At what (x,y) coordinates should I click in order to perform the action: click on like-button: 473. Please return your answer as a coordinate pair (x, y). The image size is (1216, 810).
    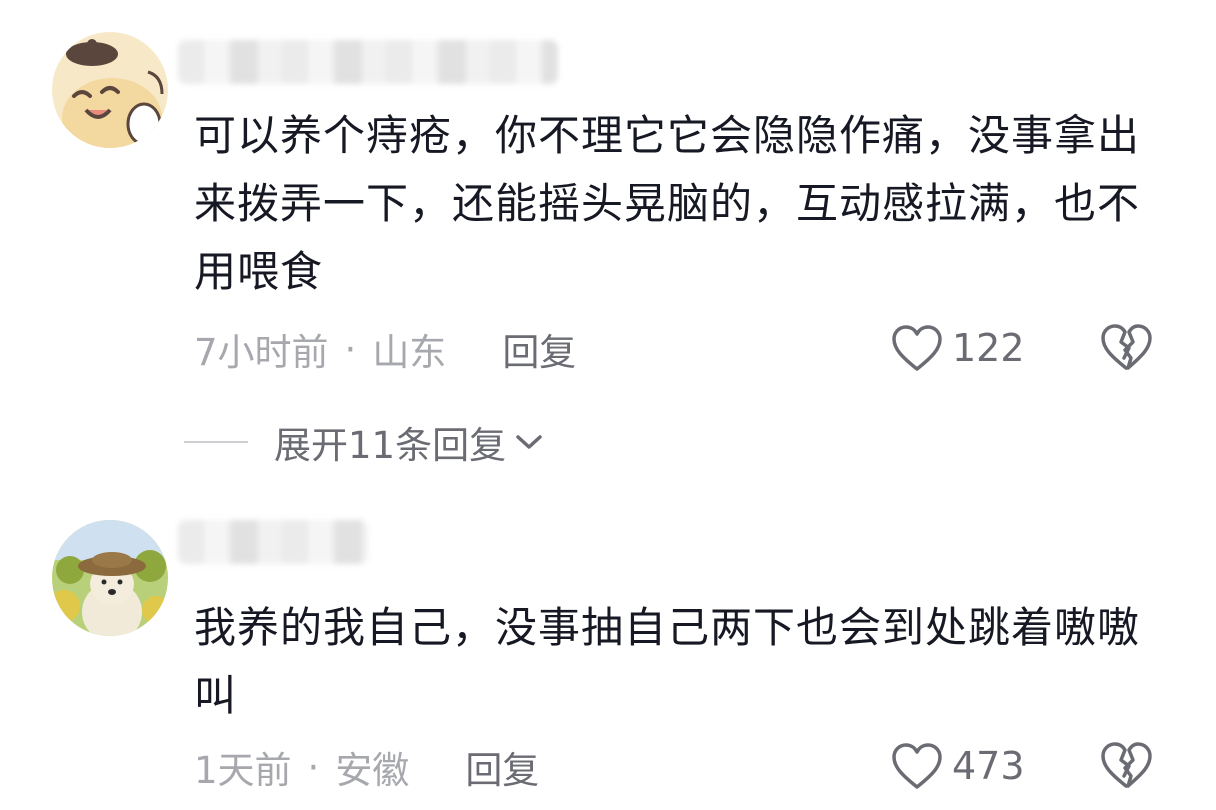
    Looking at the image, I should click on (957, 766).